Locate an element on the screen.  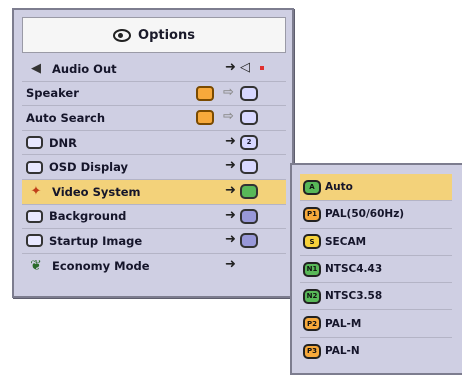
menu-item-label: Background is located at coordinates (88, 216).